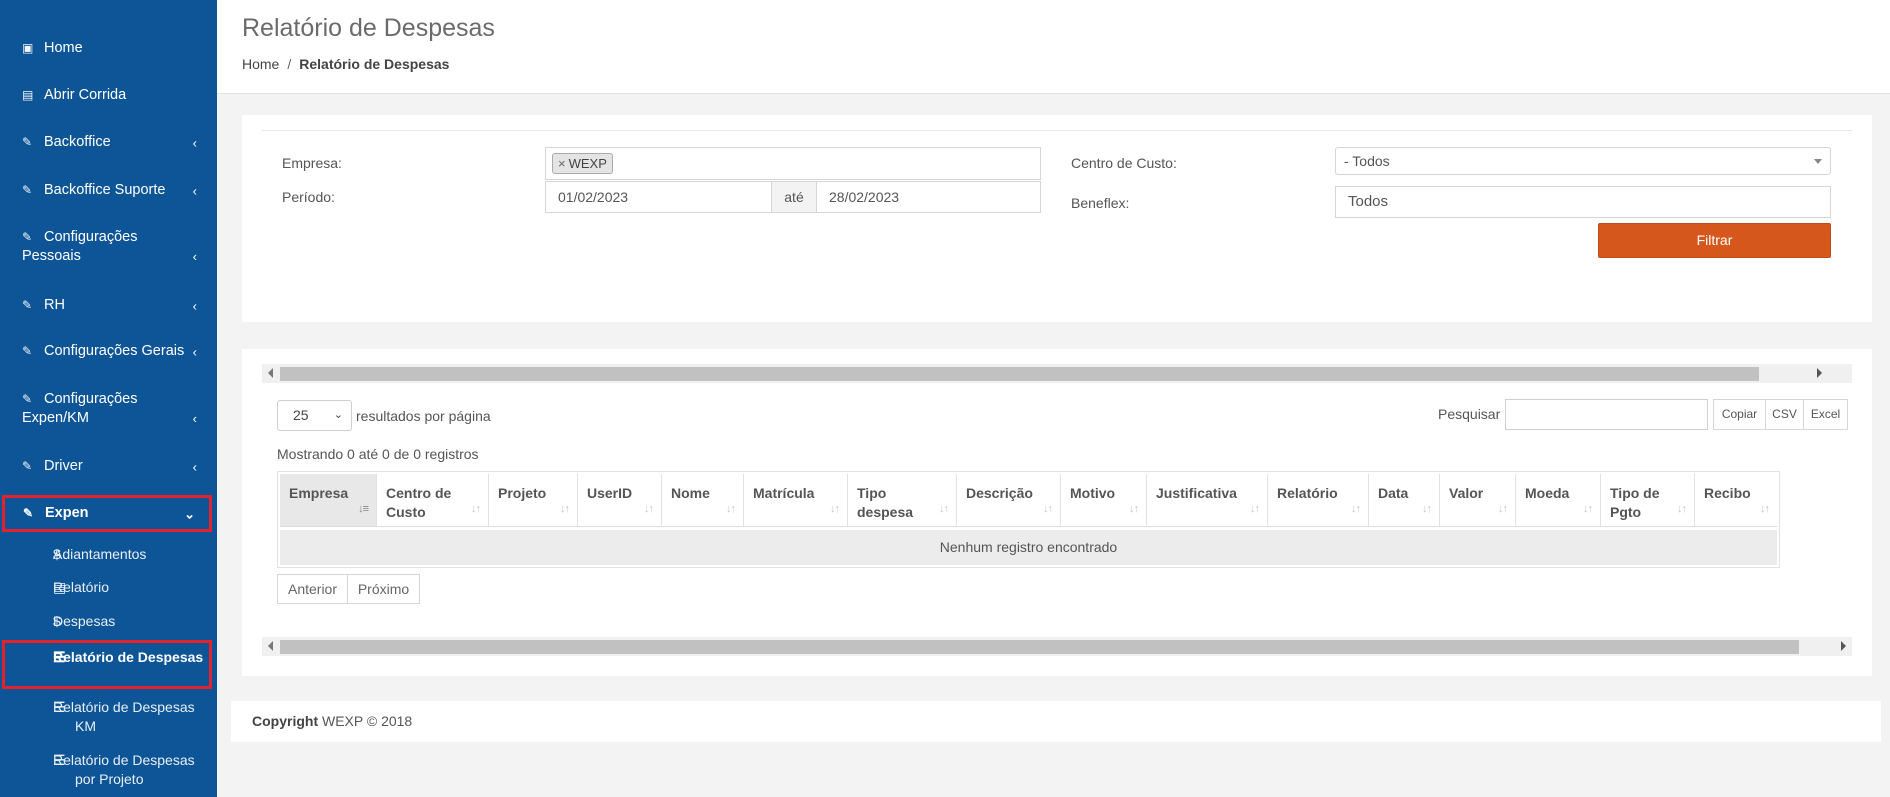 This screenshot has height=797, width=1890. What do you see at coordinates (1818, 161) in the screenshot?
I see `caret-down-icon` at bounding box center [1818, 161].